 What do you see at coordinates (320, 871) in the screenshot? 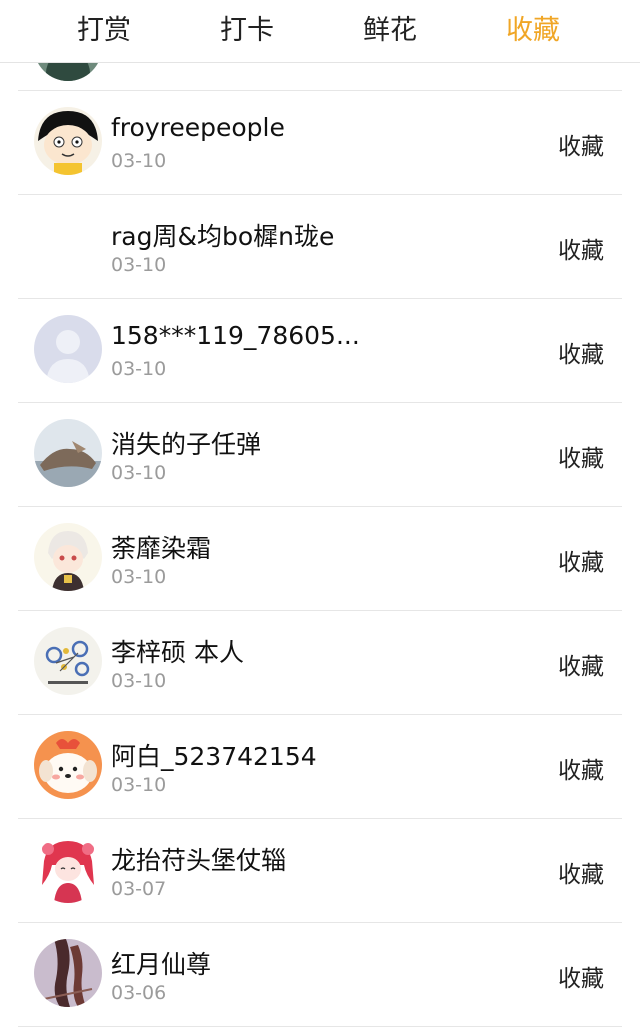
I see `list-item: 龙抬苻头堡仗辎 03-07 收藏` at bounding box center [320, 871].